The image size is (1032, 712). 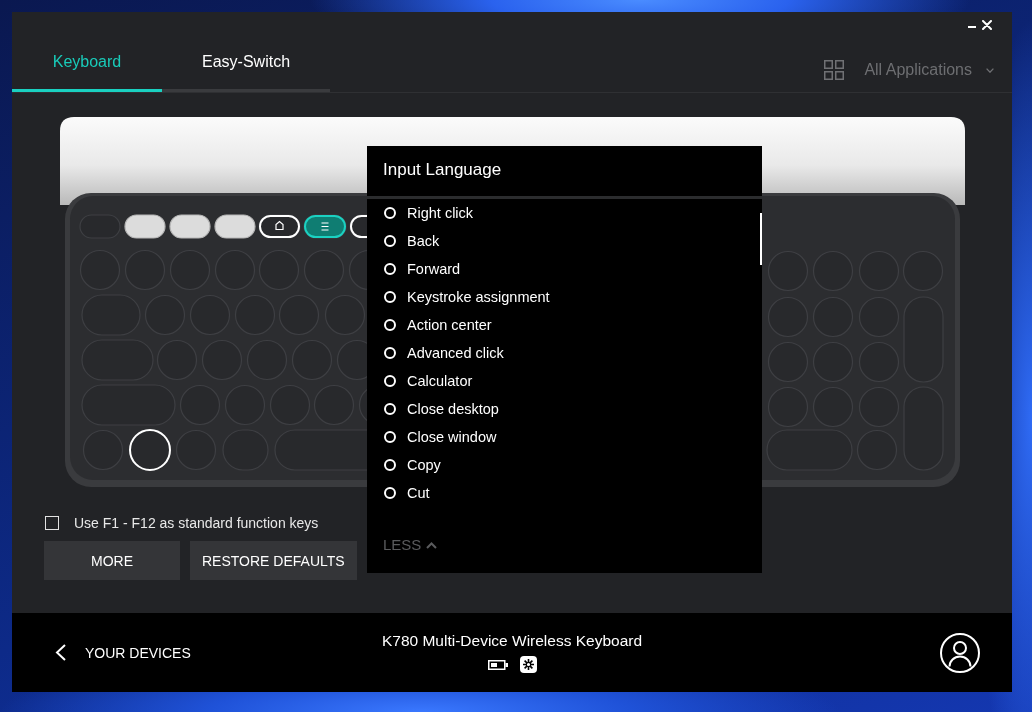 What do you see at coordinates (123, 652) in the screenshot?
I see `back-button: YOUR DEVICES` at bounding box center [123, 652].